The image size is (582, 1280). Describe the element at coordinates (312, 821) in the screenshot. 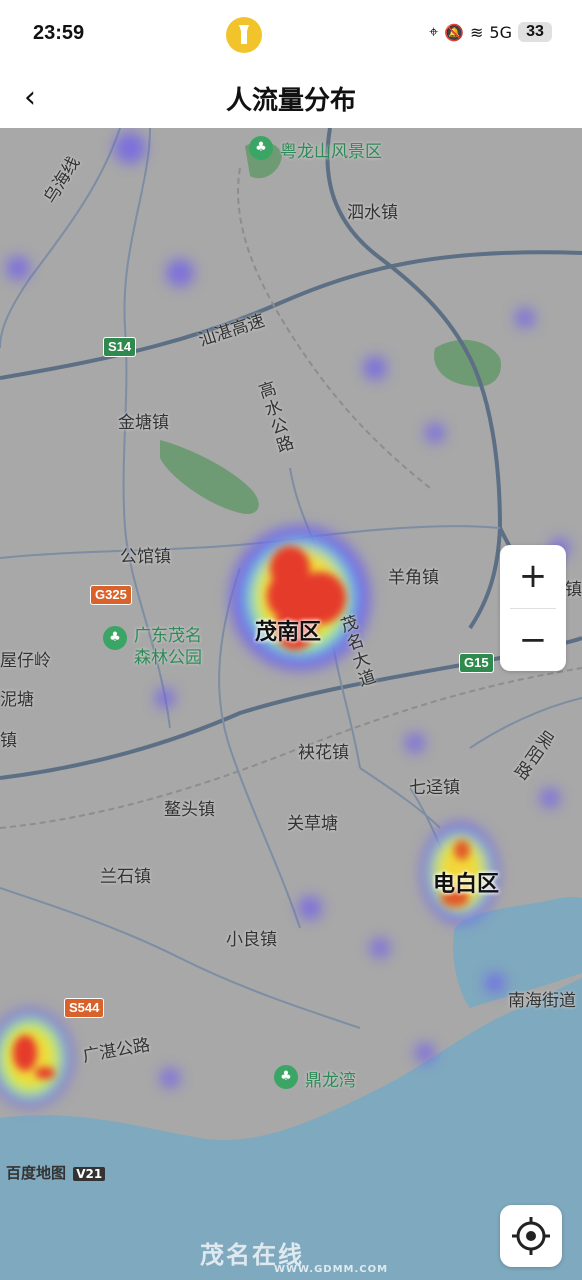

I see `place-label: 关草塘` at that location.